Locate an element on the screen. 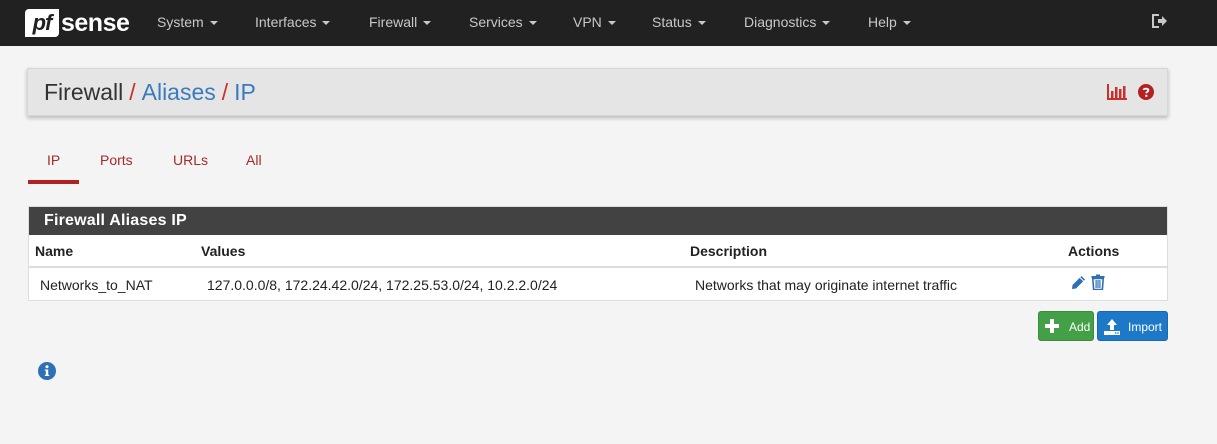 Image resolution: width=1217 pixels, height=444 pixels. chart-icon is located at coordinates (1117, 92).